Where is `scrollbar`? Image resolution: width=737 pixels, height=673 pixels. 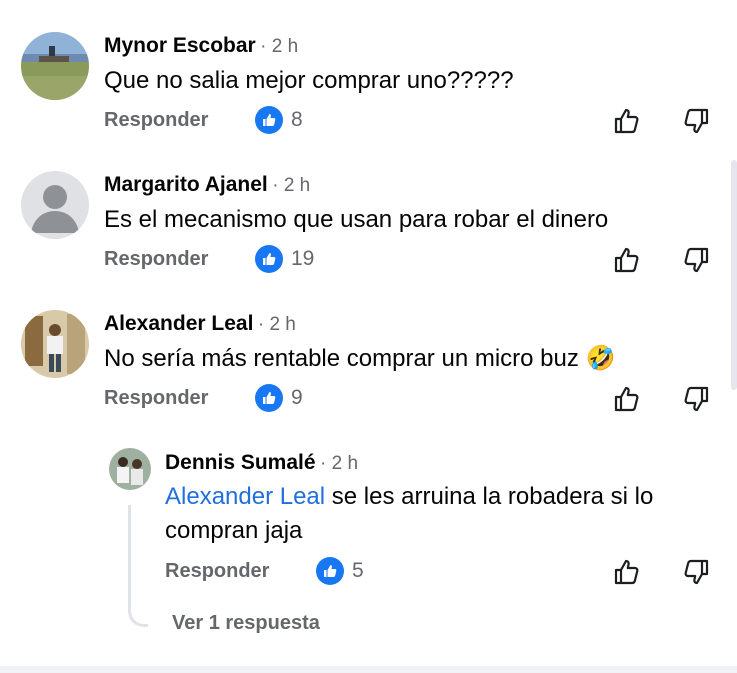 scrollbar is located at coordinates (734, 275).